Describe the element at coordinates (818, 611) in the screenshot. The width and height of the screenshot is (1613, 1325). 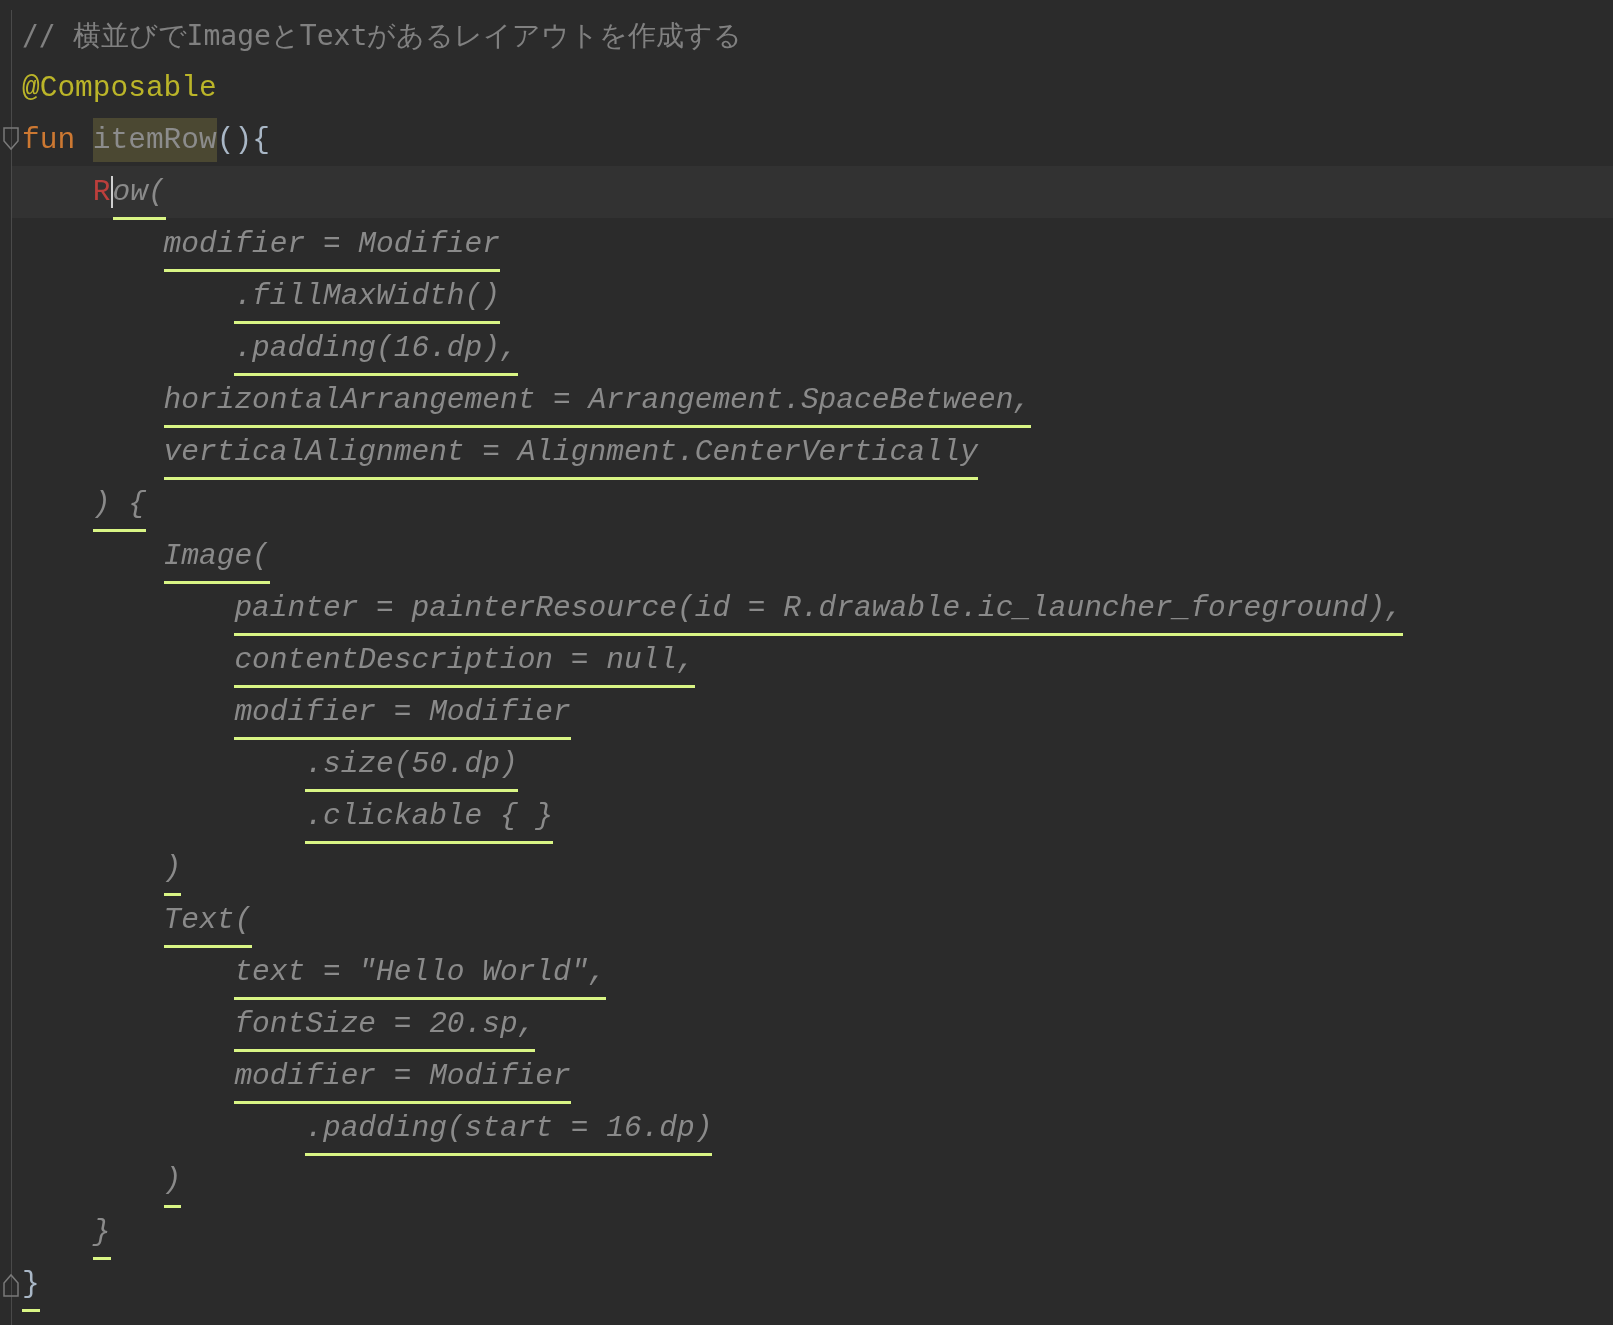
I see `code-text: painter = painterResource(id = R.drawable.ic_launcher_foreground),` at that location.